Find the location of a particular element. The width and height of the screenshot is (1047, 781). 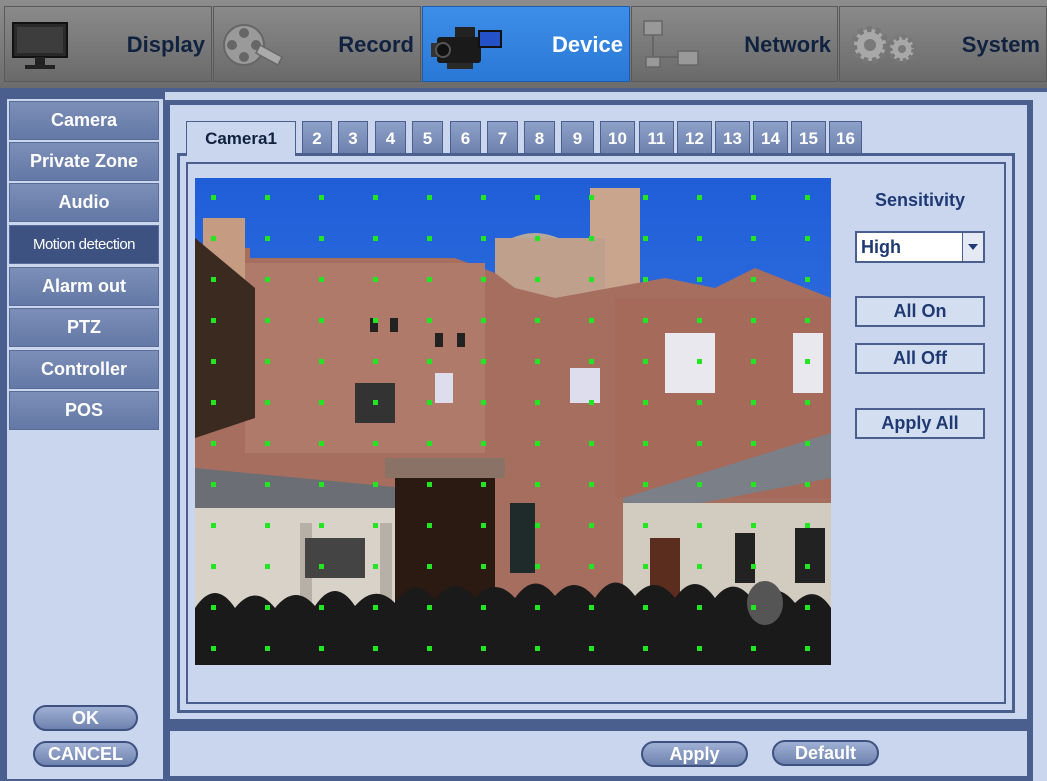

sidebar-item-alarm-out: Alarm out is located at coordinates (84, 286).